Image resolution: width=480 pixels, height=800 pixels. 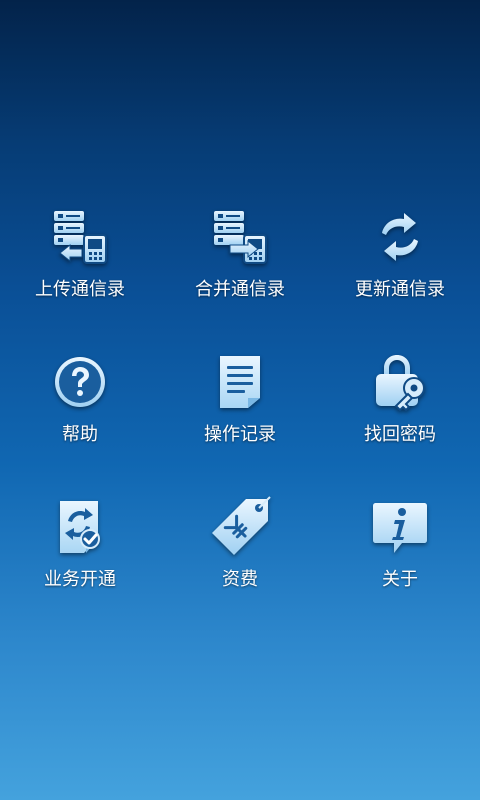 I want to click on upload-contacts-label: 上传通信录, so click(x=80, y=289).